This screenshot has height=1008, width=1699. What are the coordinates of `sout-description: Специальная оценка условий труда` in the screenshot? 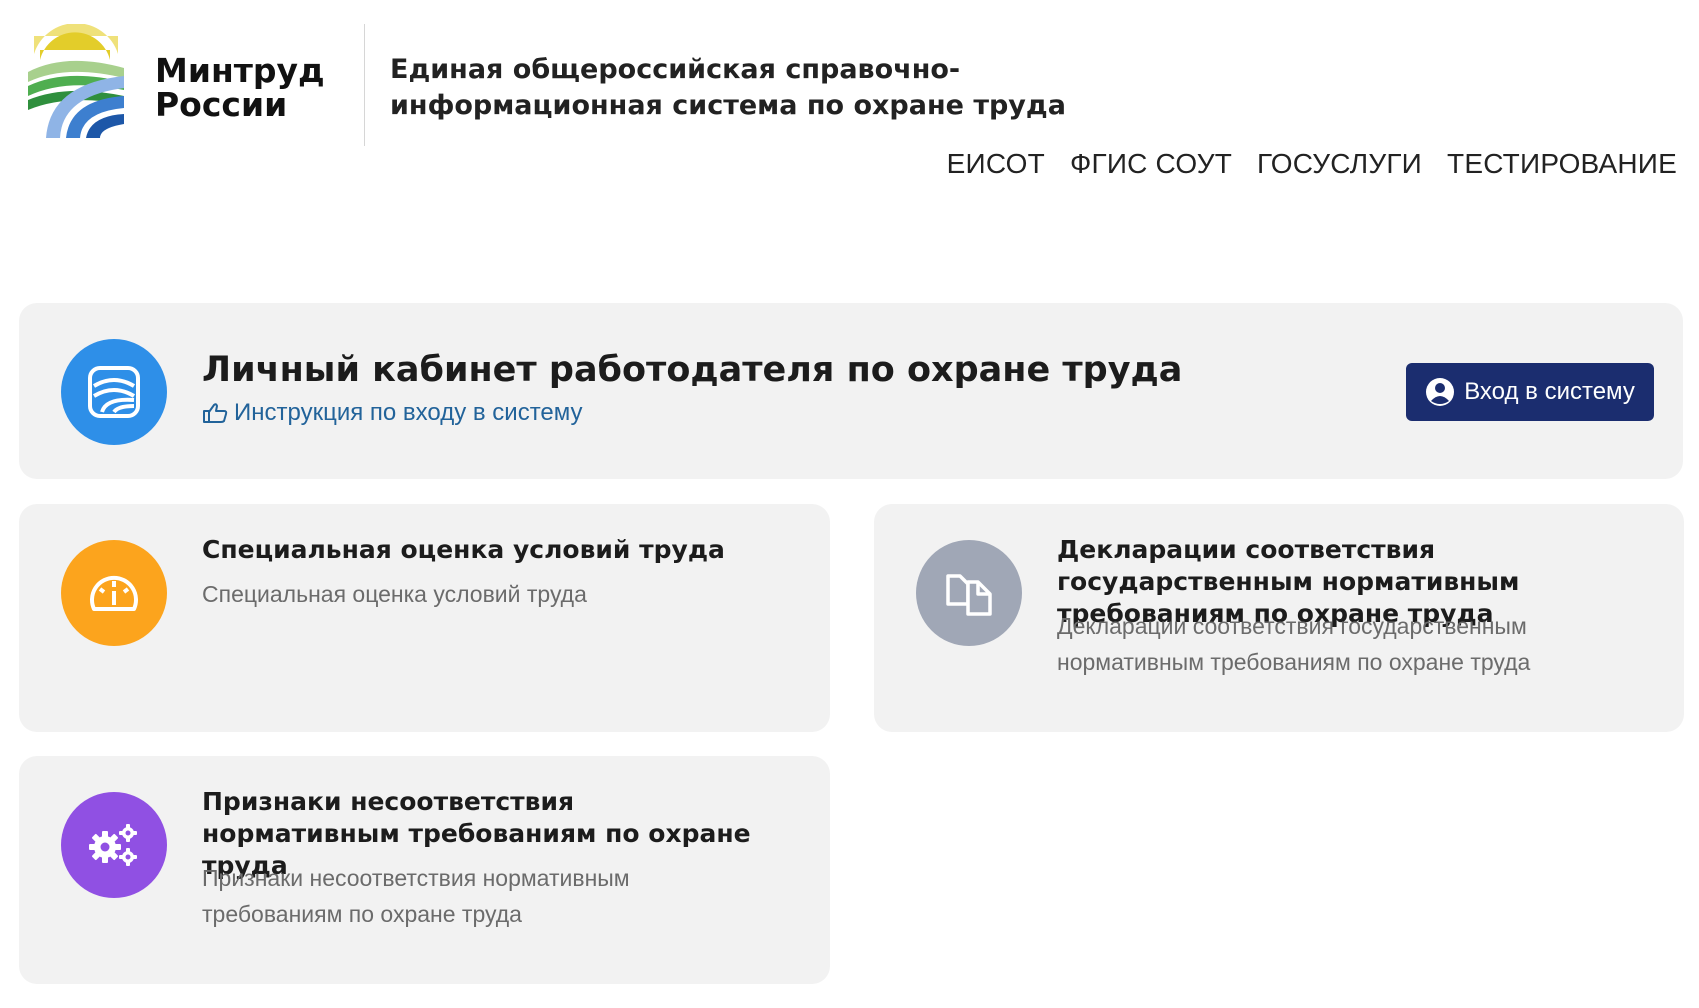 It's located at (394, 594).